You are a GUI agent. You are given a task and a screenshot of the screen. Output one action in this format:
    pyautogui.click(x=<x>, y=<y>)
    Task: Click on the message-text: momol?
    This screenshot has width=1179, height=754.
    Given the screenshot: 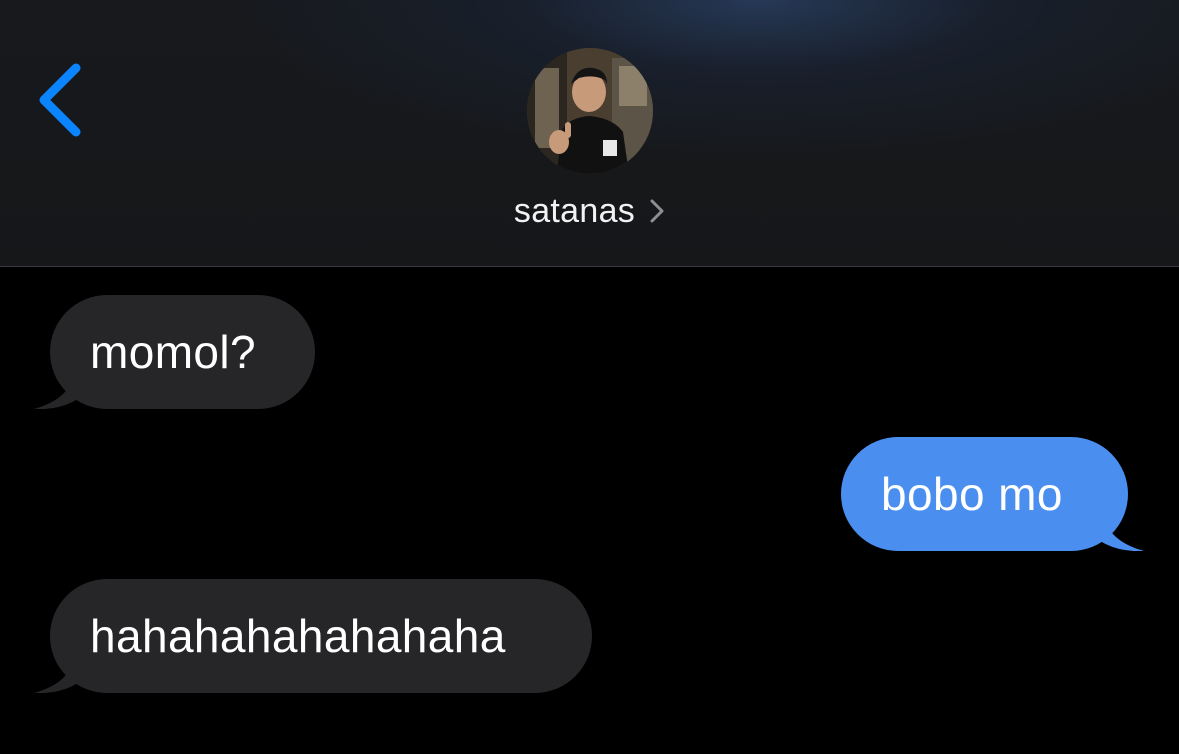 What is the action you would take?
    pyautogui.click(x=173, y=352)
    